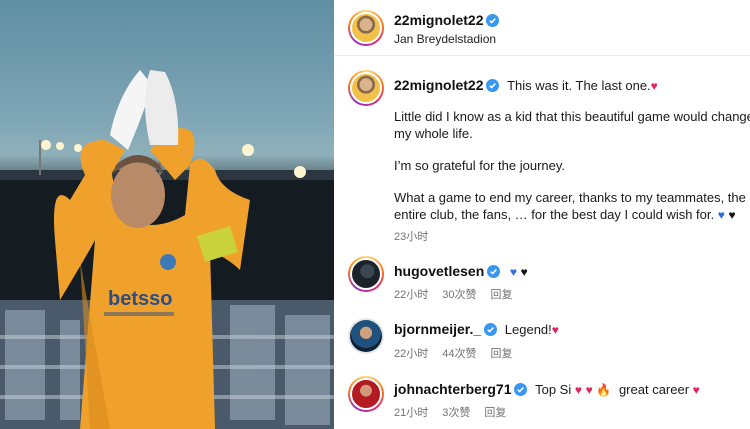 The height and width of the screenshot is (429, 750). I want to click on comment-text: Top Si, so click(553, 389).